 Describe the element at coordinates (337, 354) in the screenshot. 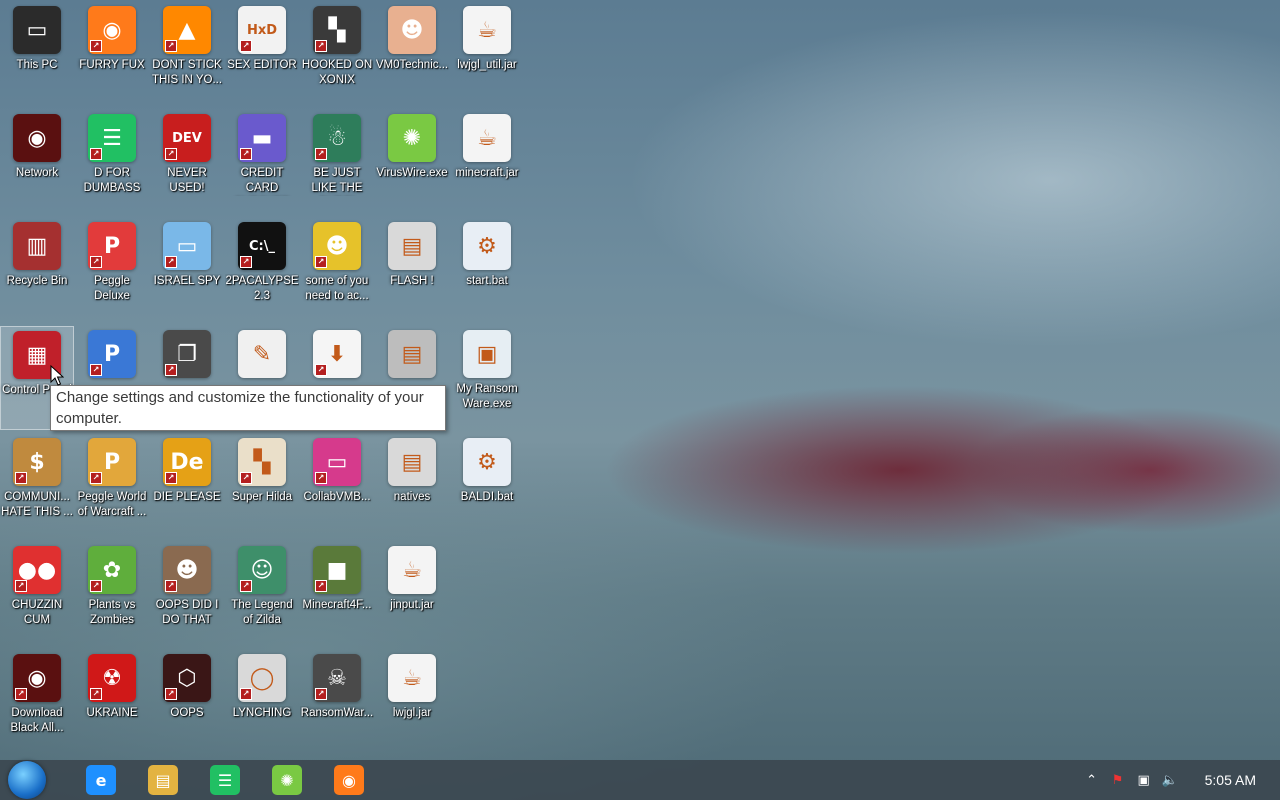

I see `fractal-icon: ⬇ ↗` at that location.